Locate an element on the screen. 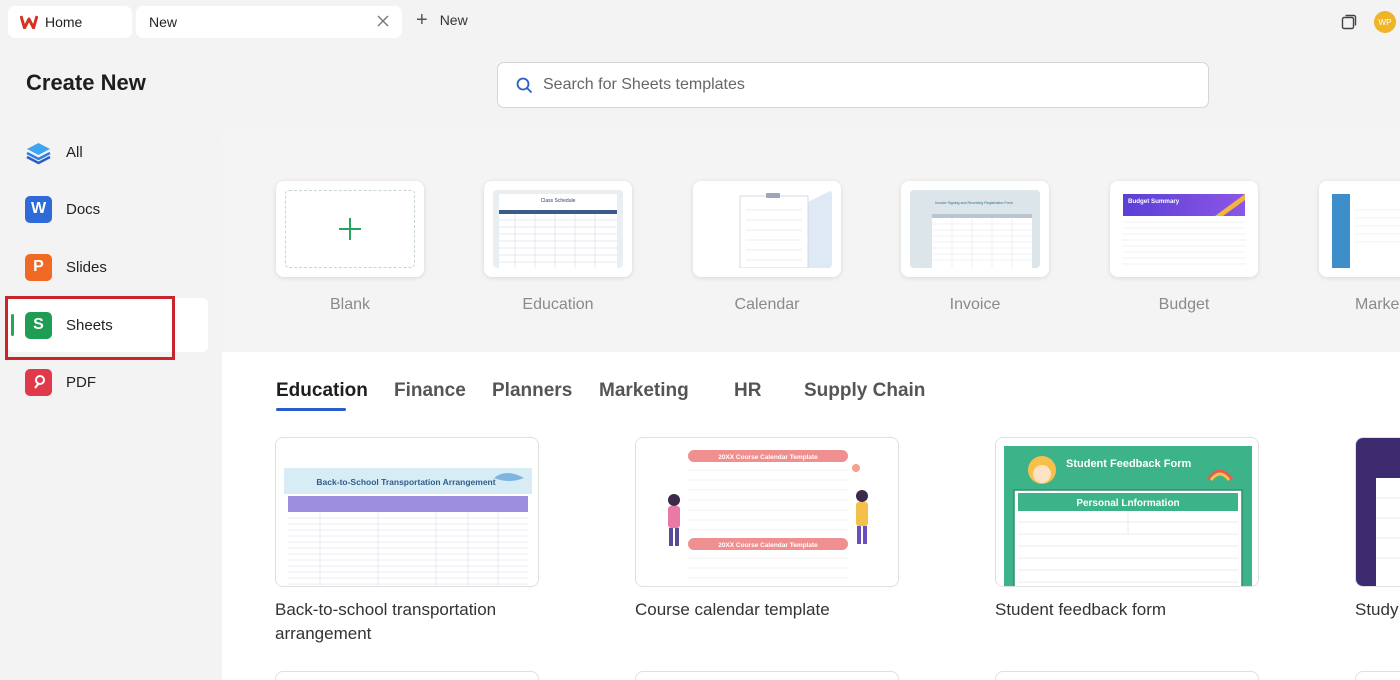 The image size is (1400, 680). template-title-line1: Study is located at coordinates (1377, 609).